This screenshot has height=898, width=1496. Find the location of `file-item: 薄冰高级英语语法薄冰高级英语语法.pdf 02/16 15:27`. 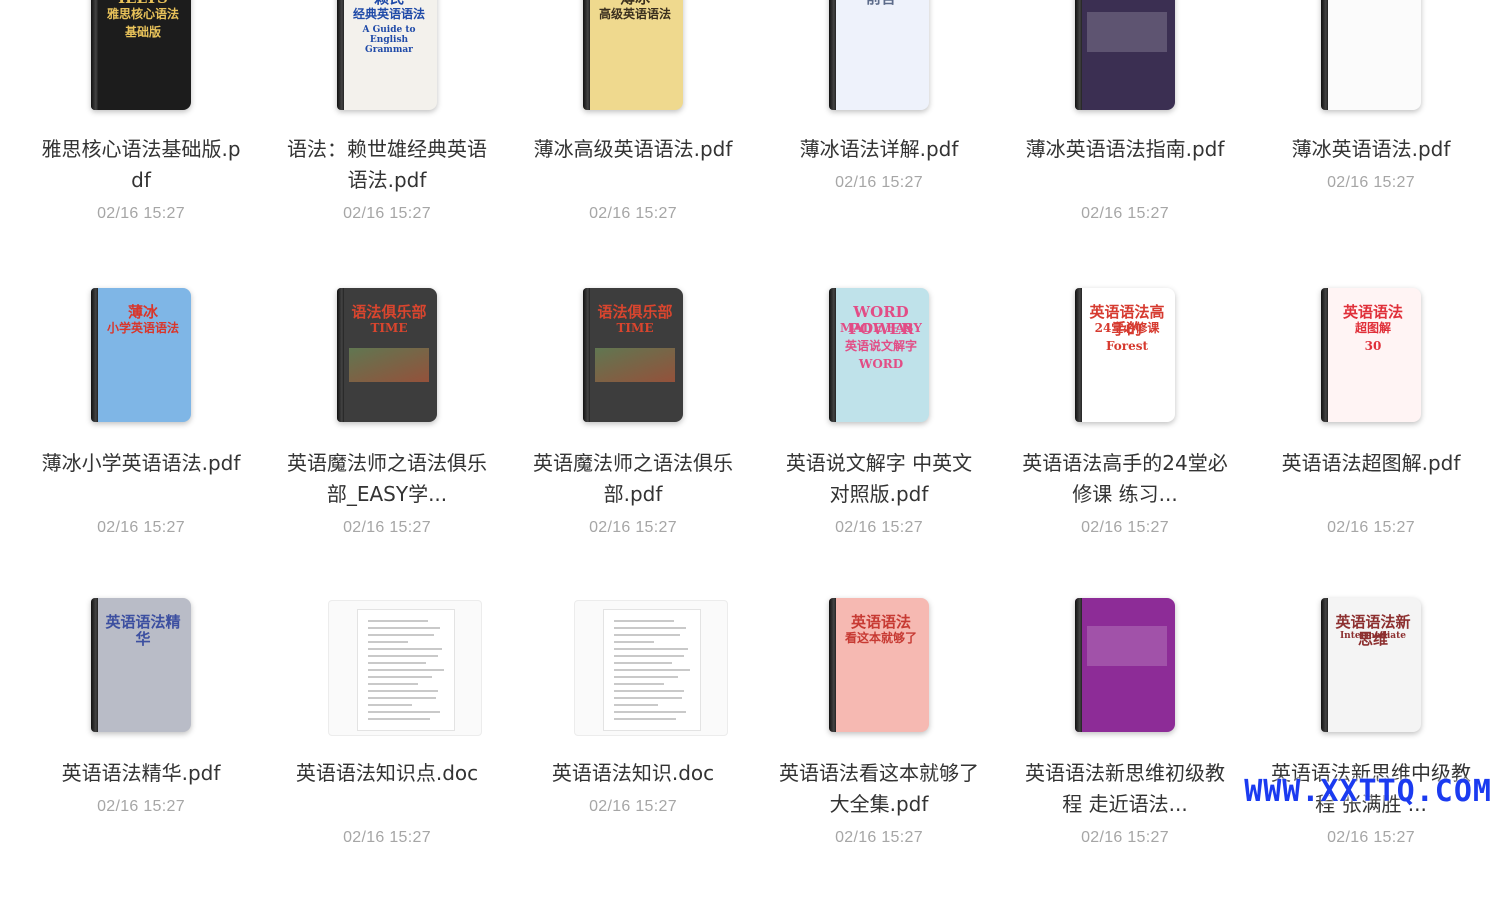

file-item: 薄冰高级英语语法薄冰高级英语语法.pdf 02/16 15:27 is located at coordinates (633, 149).